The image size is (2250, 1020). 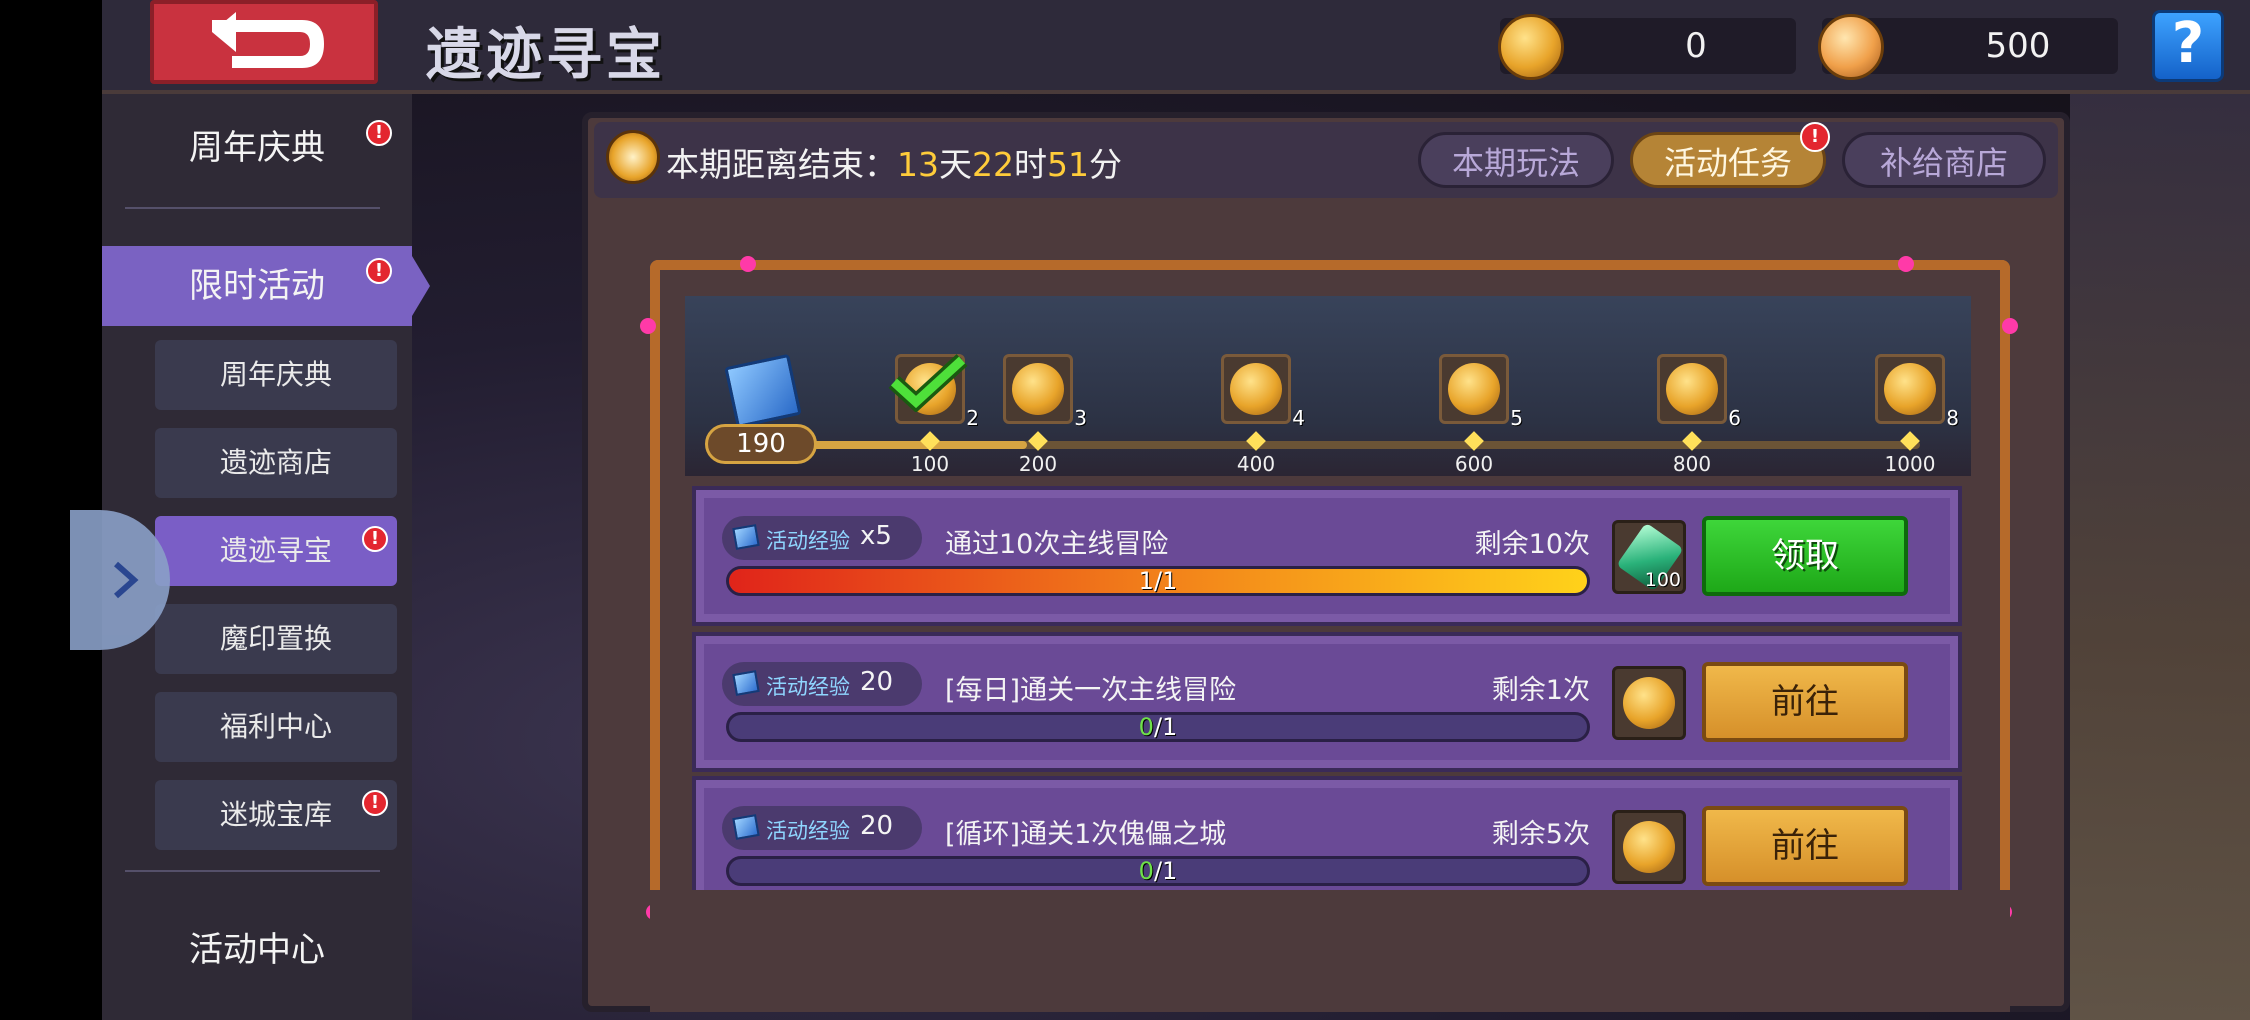 What do you see at coordinates (1057, 544) in the screenshot?
I see `task-name: 通过10次主线冒险` at bounding box center [1057, 544].